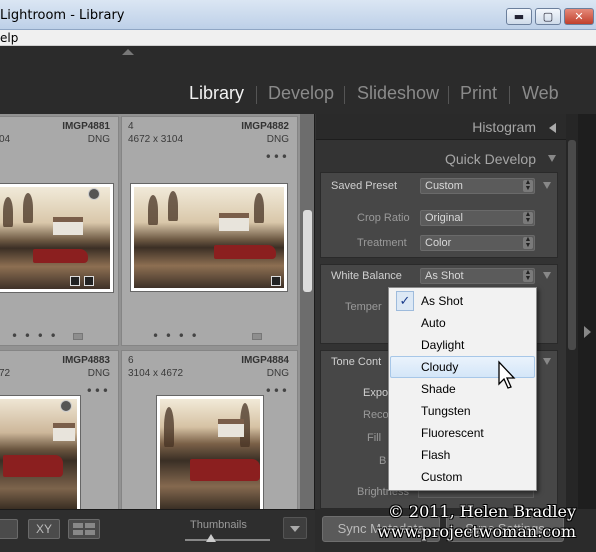  Describe the element at coordinates (366, 276) in the screenshot. I see `white-balance-label: White Balance` at that location.